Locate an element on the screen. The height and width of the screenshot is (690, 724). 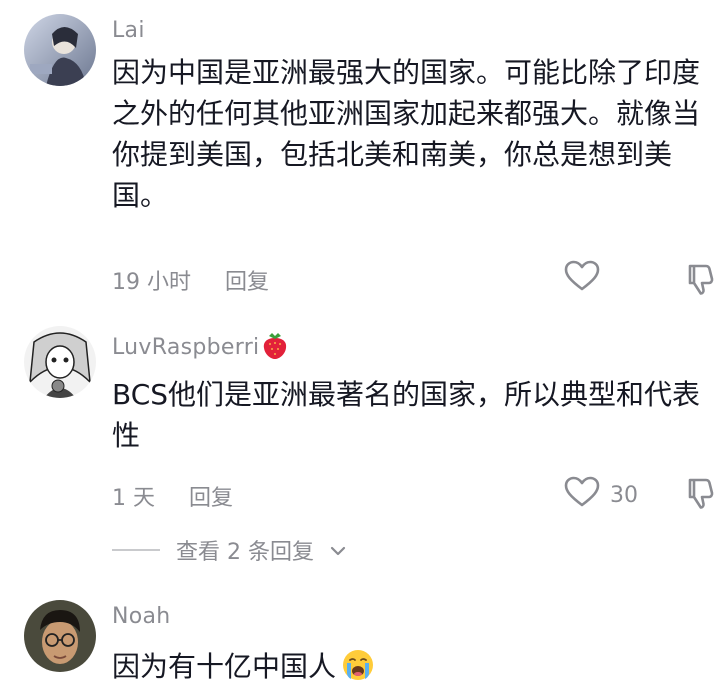
comment-author: Noah is located at coordinates (141, 616).